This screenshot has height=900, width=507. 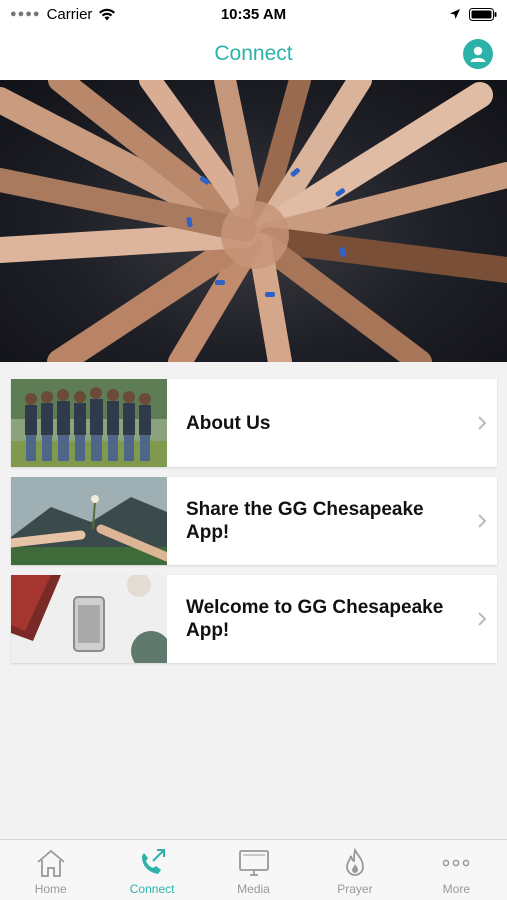 I want to click on group-photo-image, so click(x=89, y=423).